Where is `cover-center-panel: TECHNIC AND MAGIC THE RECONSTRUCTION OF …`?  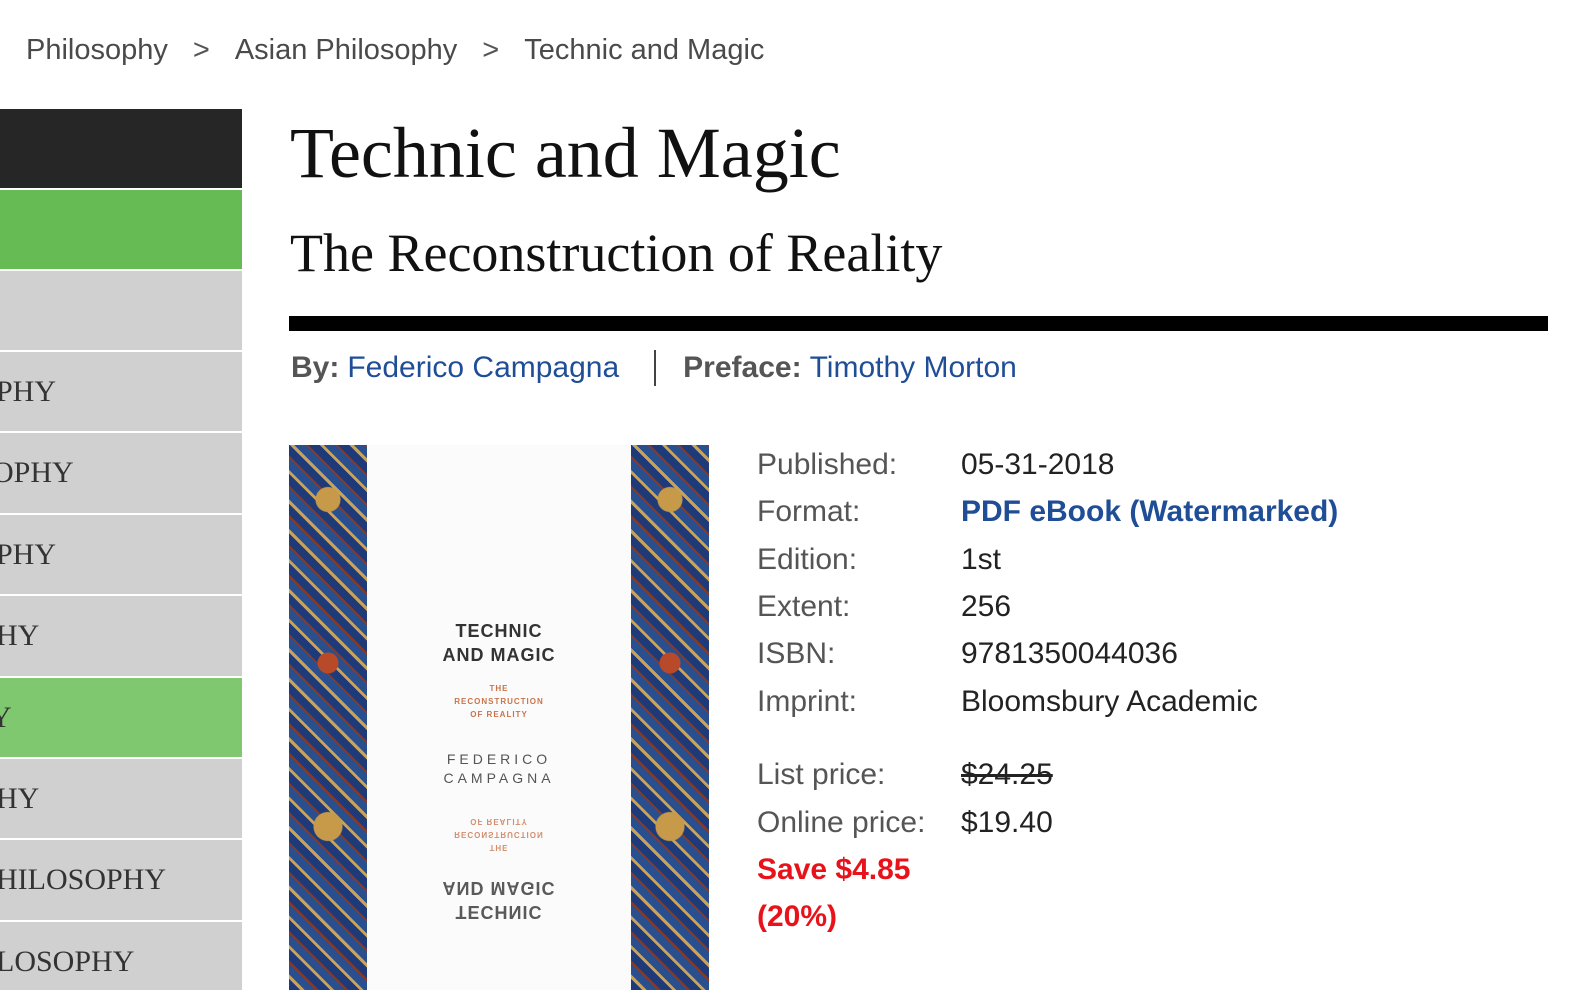
cover-center-panel: TECHNIC AND MAGIC THE RECONSTRUCTION OF … is located at coordinates (499, 717).